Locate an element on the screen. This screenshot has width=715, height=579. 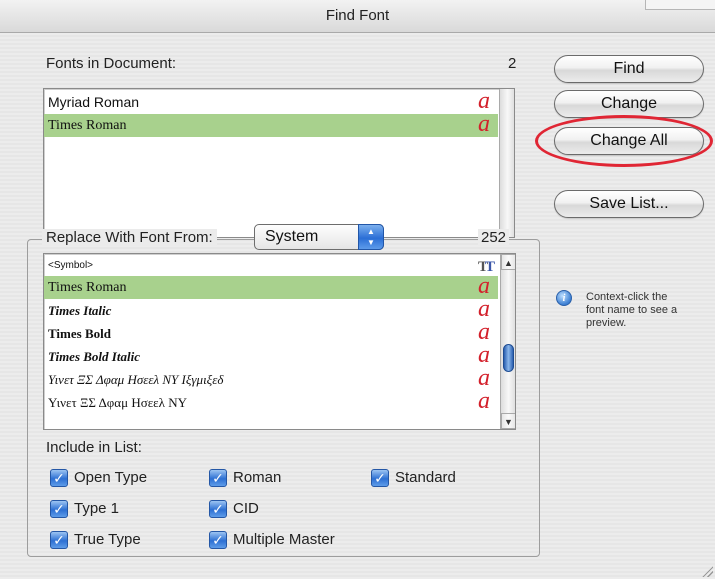
list-item: <Symbol> TT is located at coordinates (271, 266).